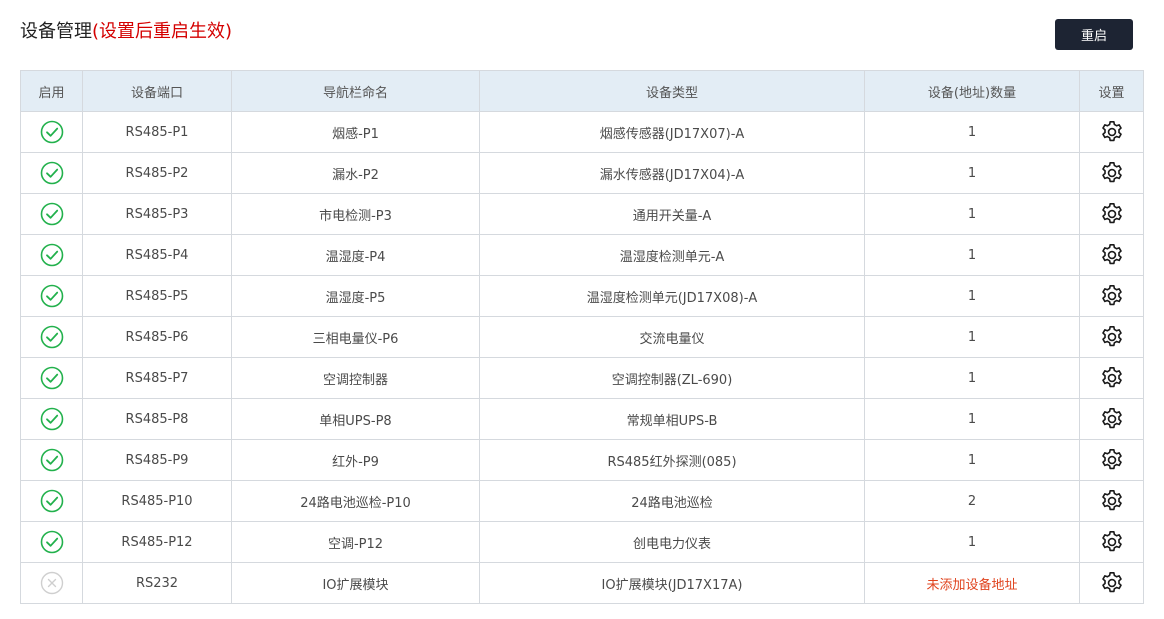 The image size is (1164, 619). Describe the element at coordinates (672, 337) in the screenshot. I see `device-type-cell: 交流电量仪` at that location.